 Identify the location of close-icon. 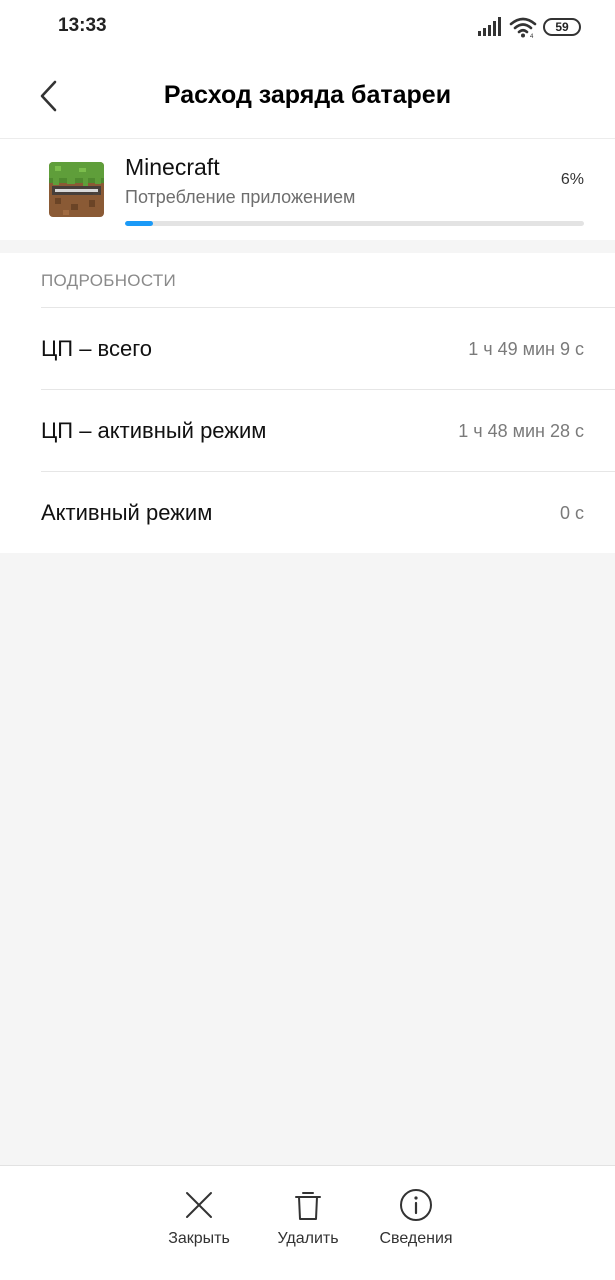
(199, 1205).